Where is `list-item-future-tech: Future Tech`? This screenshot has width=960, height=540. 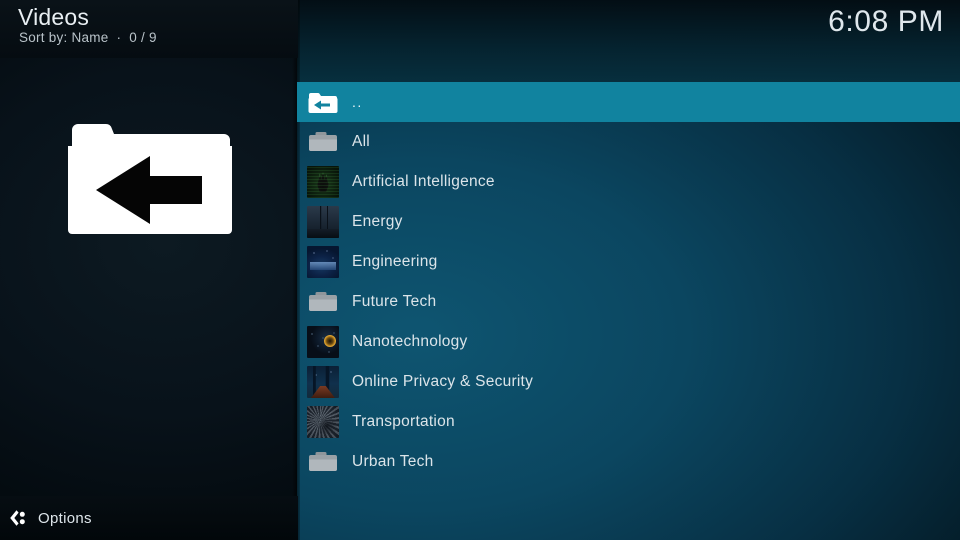
list-item-future-tech: Future Tech is located at coordinates (628, 302).